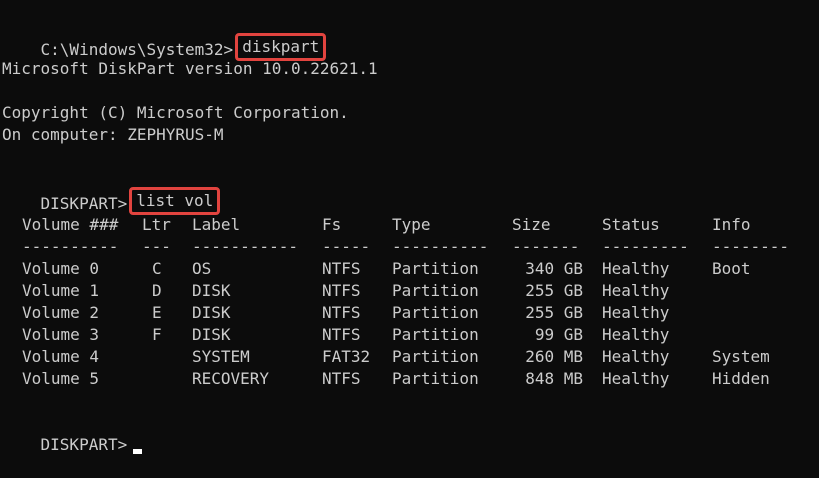  Describe the element at coordinates (554, 378) in the screenshot. I see `table-cell: 848 MB` at that location.